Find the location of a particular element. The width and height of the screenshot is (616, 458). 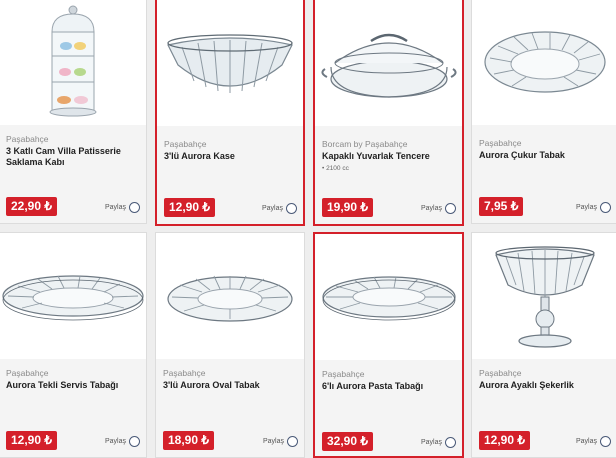

glass-bowl-image is located at coordinates (230, 63).